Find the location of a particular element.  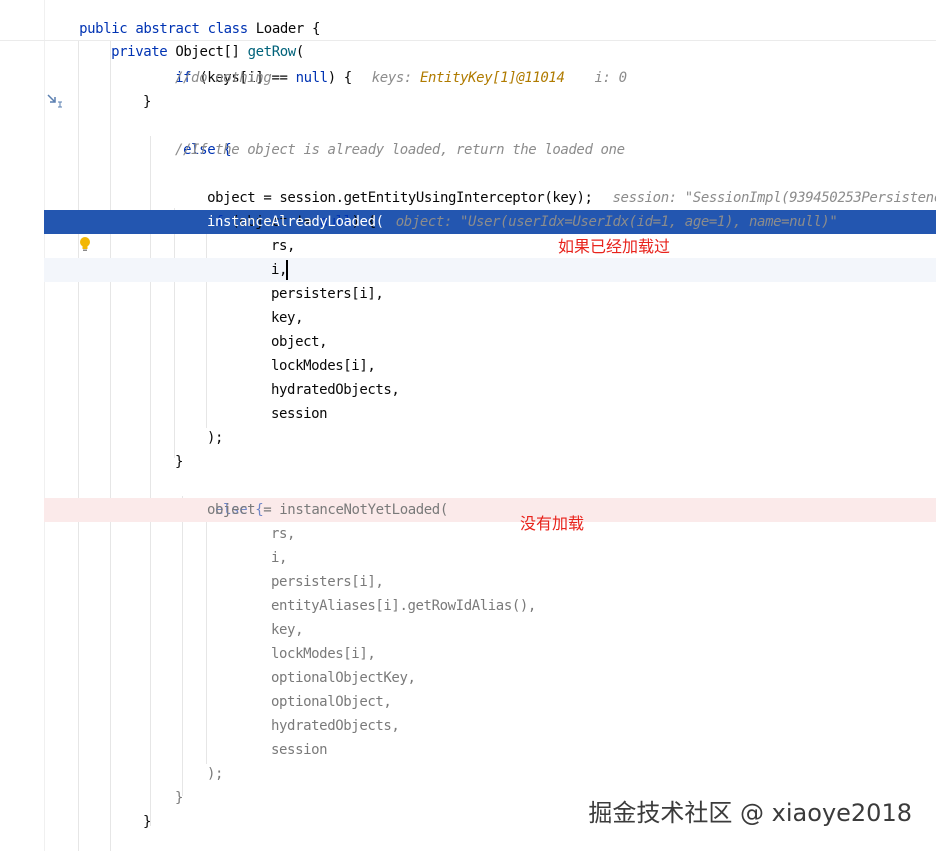

hint-value: i: 0 is located at coordinates (611, 78).